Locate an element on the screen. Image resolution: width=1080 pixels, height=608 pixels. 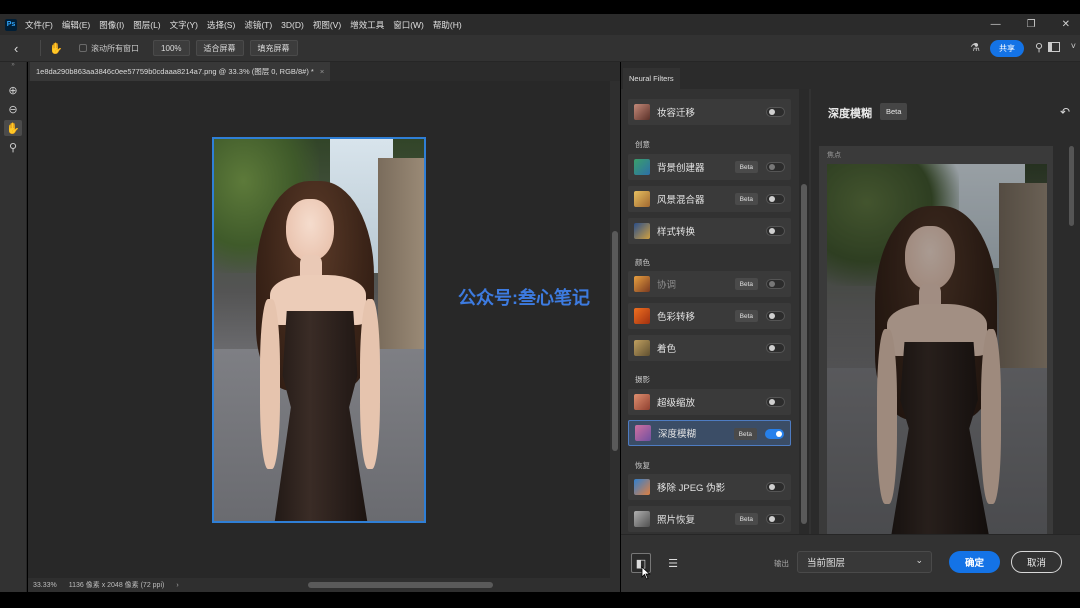
workspace-icon is located at coordinates (1054, 47).